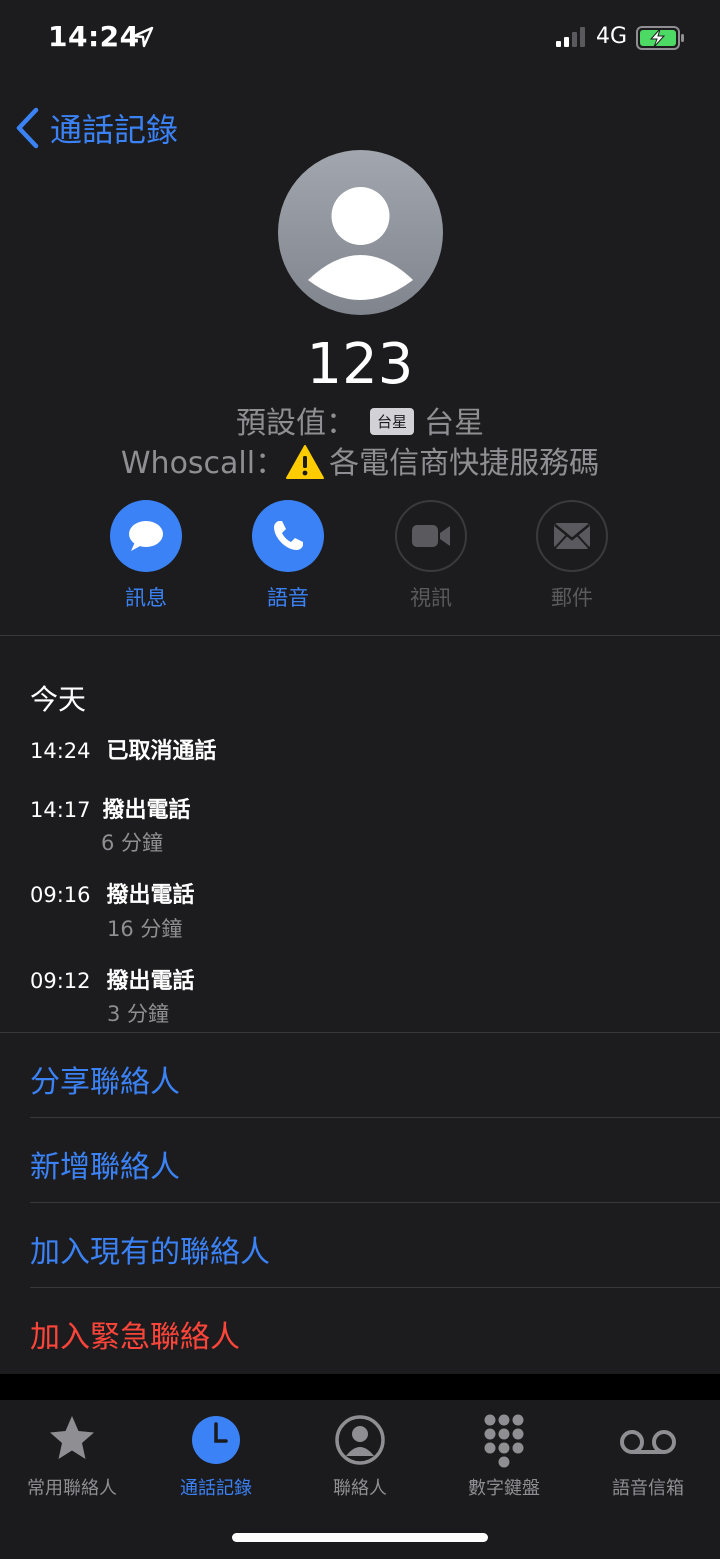 This screenshot has height=1559, width=720. What do you see at coordinates (648, 1488) in the screenshot?
I see `tab-label: 語音信箱` at bounding box center [648, 1488].